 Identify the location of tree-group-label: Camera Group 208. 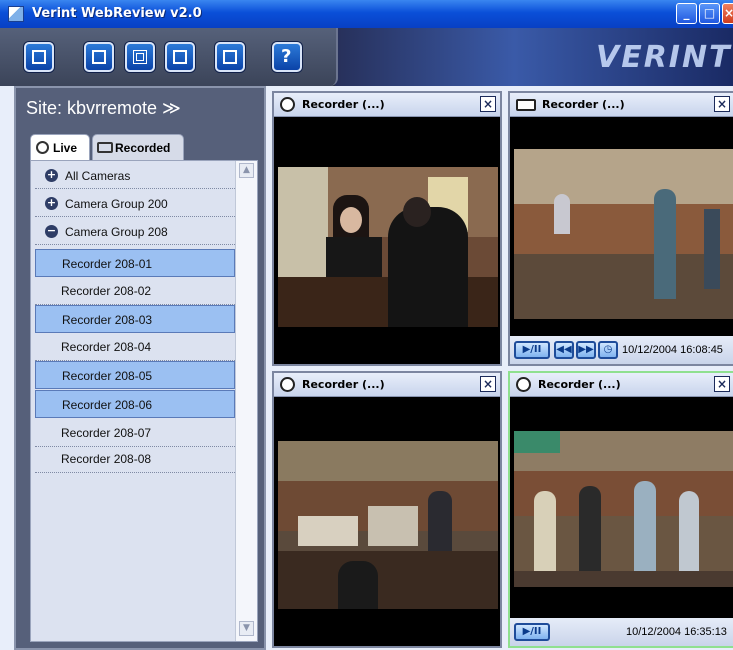
(116, 232).